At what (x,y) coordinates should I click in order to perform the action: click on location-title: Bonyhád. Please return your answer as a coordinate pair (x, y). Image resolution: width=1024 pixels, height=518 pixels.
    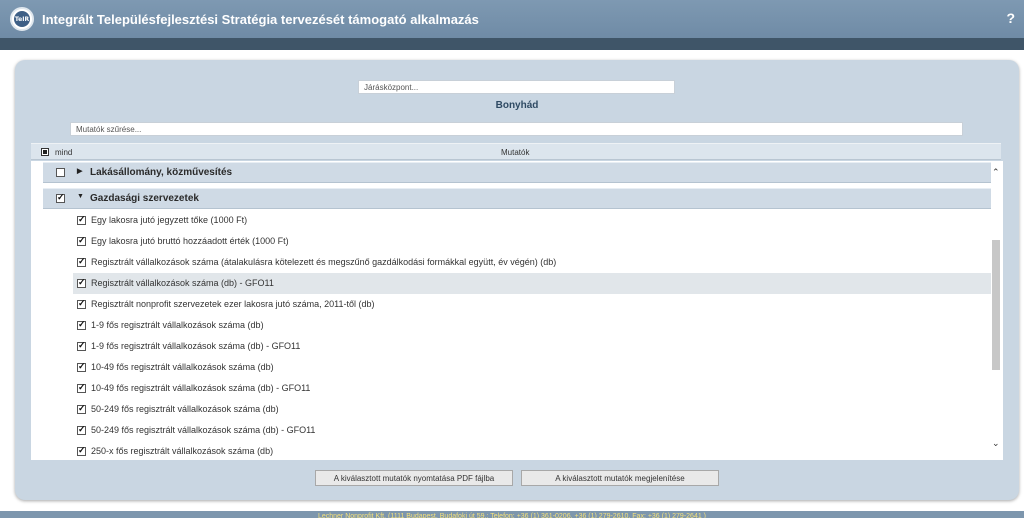
    Looking at the image, I should click on (517, 105).